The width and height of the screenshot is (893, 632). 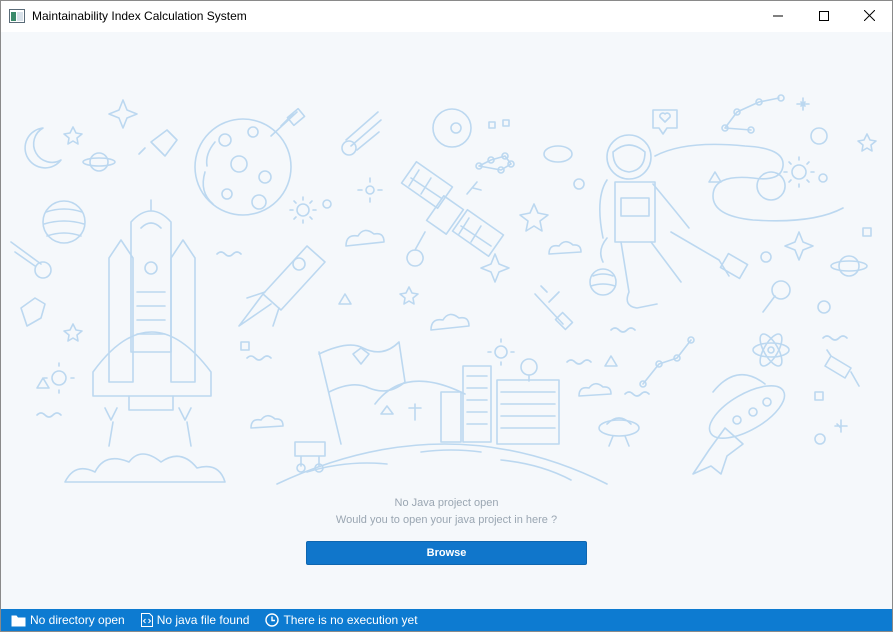 I want to click on app-window-icon, so click(x=17, y=16).